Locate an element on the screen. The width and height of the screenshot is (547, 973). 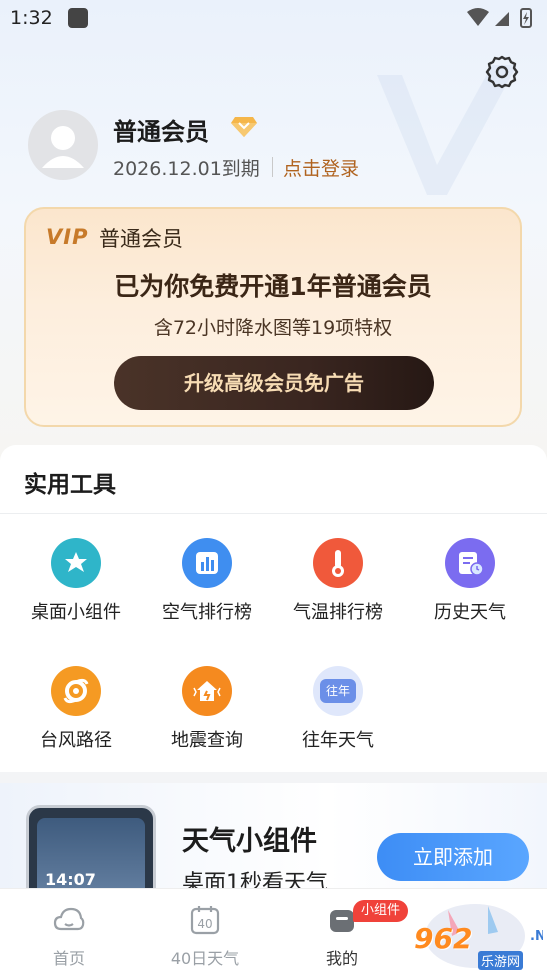
expire-date: 2026.12.01到期 is located at coordinates (186, 169).